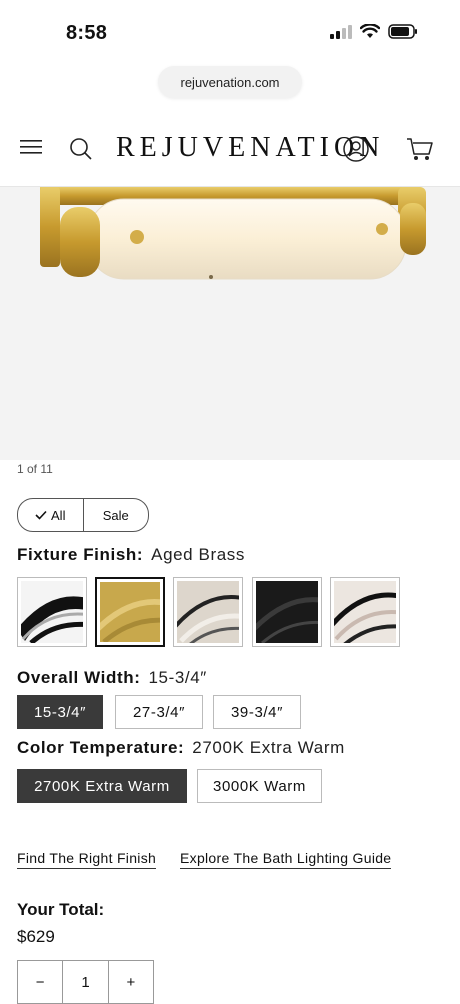  Describe the element at coordinates (257, 712) in the screenshot. I see `width-option-39-3-4: 39-3/4″` at that location.